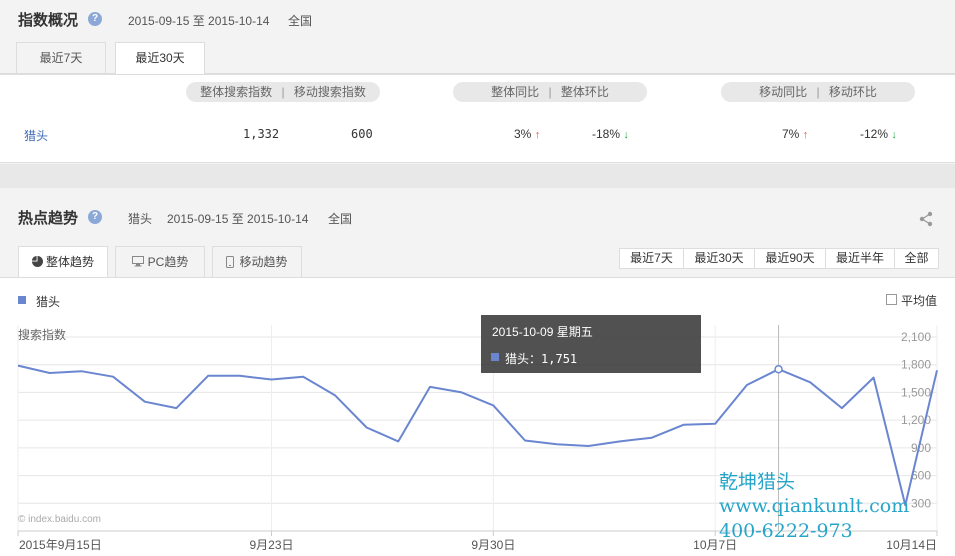 This screenshot has width=955, height=556. What do you see at coordinates (523, 134) in the screenshot?
I see `overall-yoy-text: 3%` at bounding box center [523, 134].